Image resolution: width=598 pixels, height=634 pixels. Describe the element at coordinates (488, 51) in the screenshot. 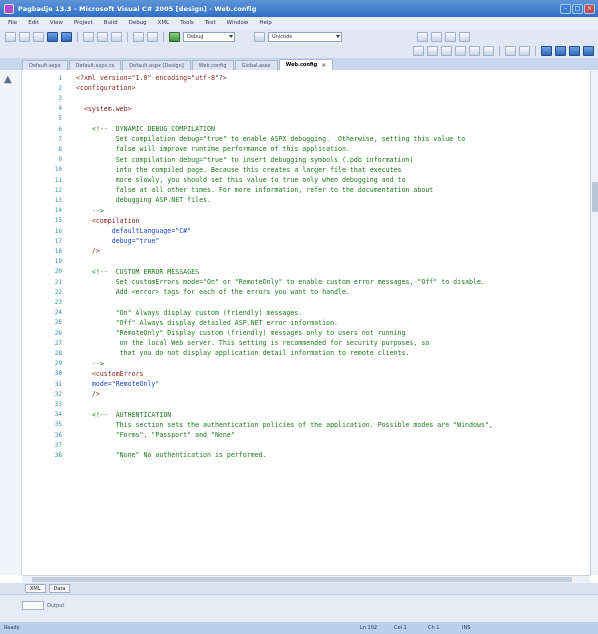

I see `increase-indent-icon` at that location.